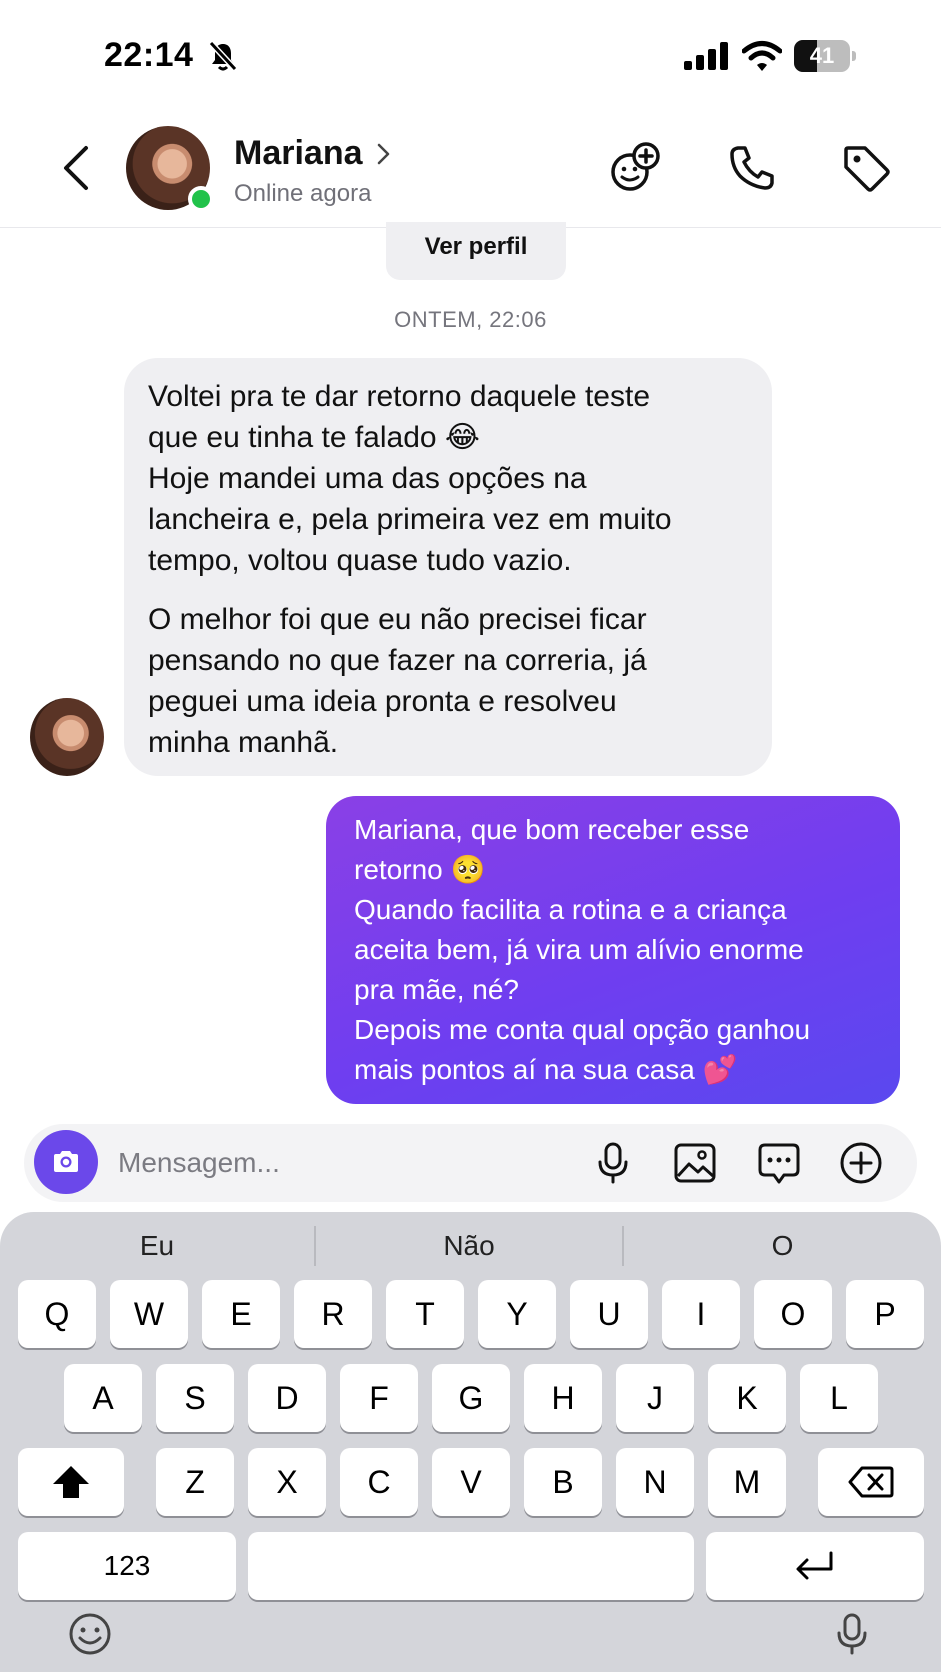  What do you see at coordinates (379, 1398) in the screenshot?
I see `key-f: F` at bounding box center [379, 1398].